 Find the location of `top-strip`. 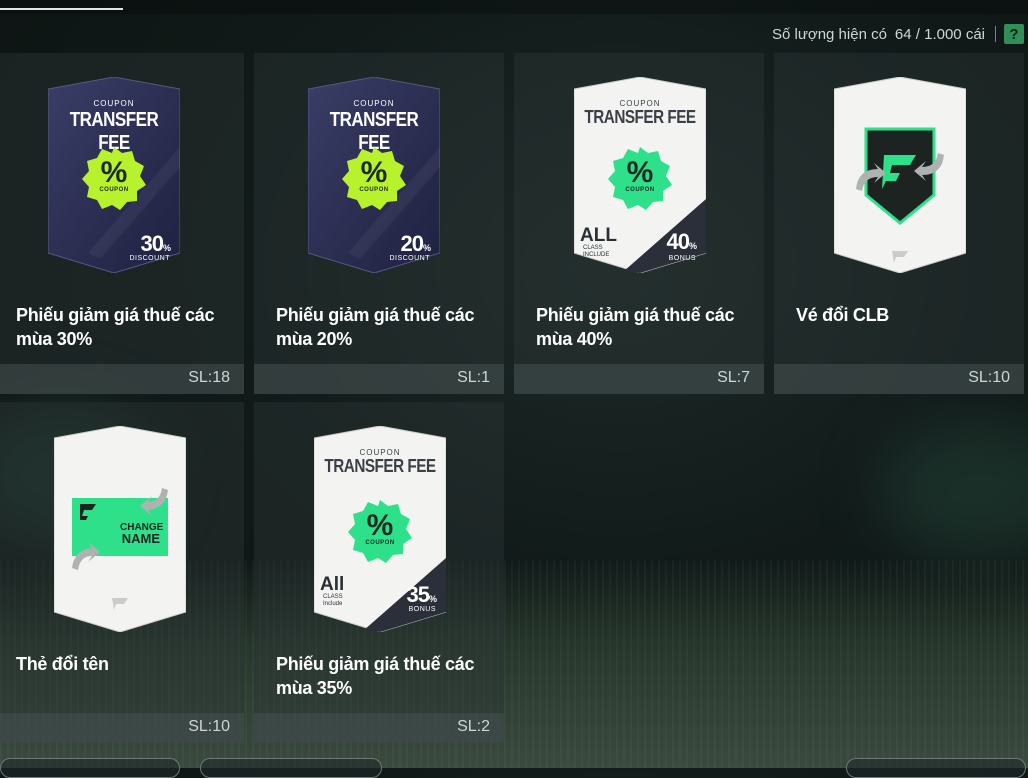

top-strip is located at coordinates (514, 7).